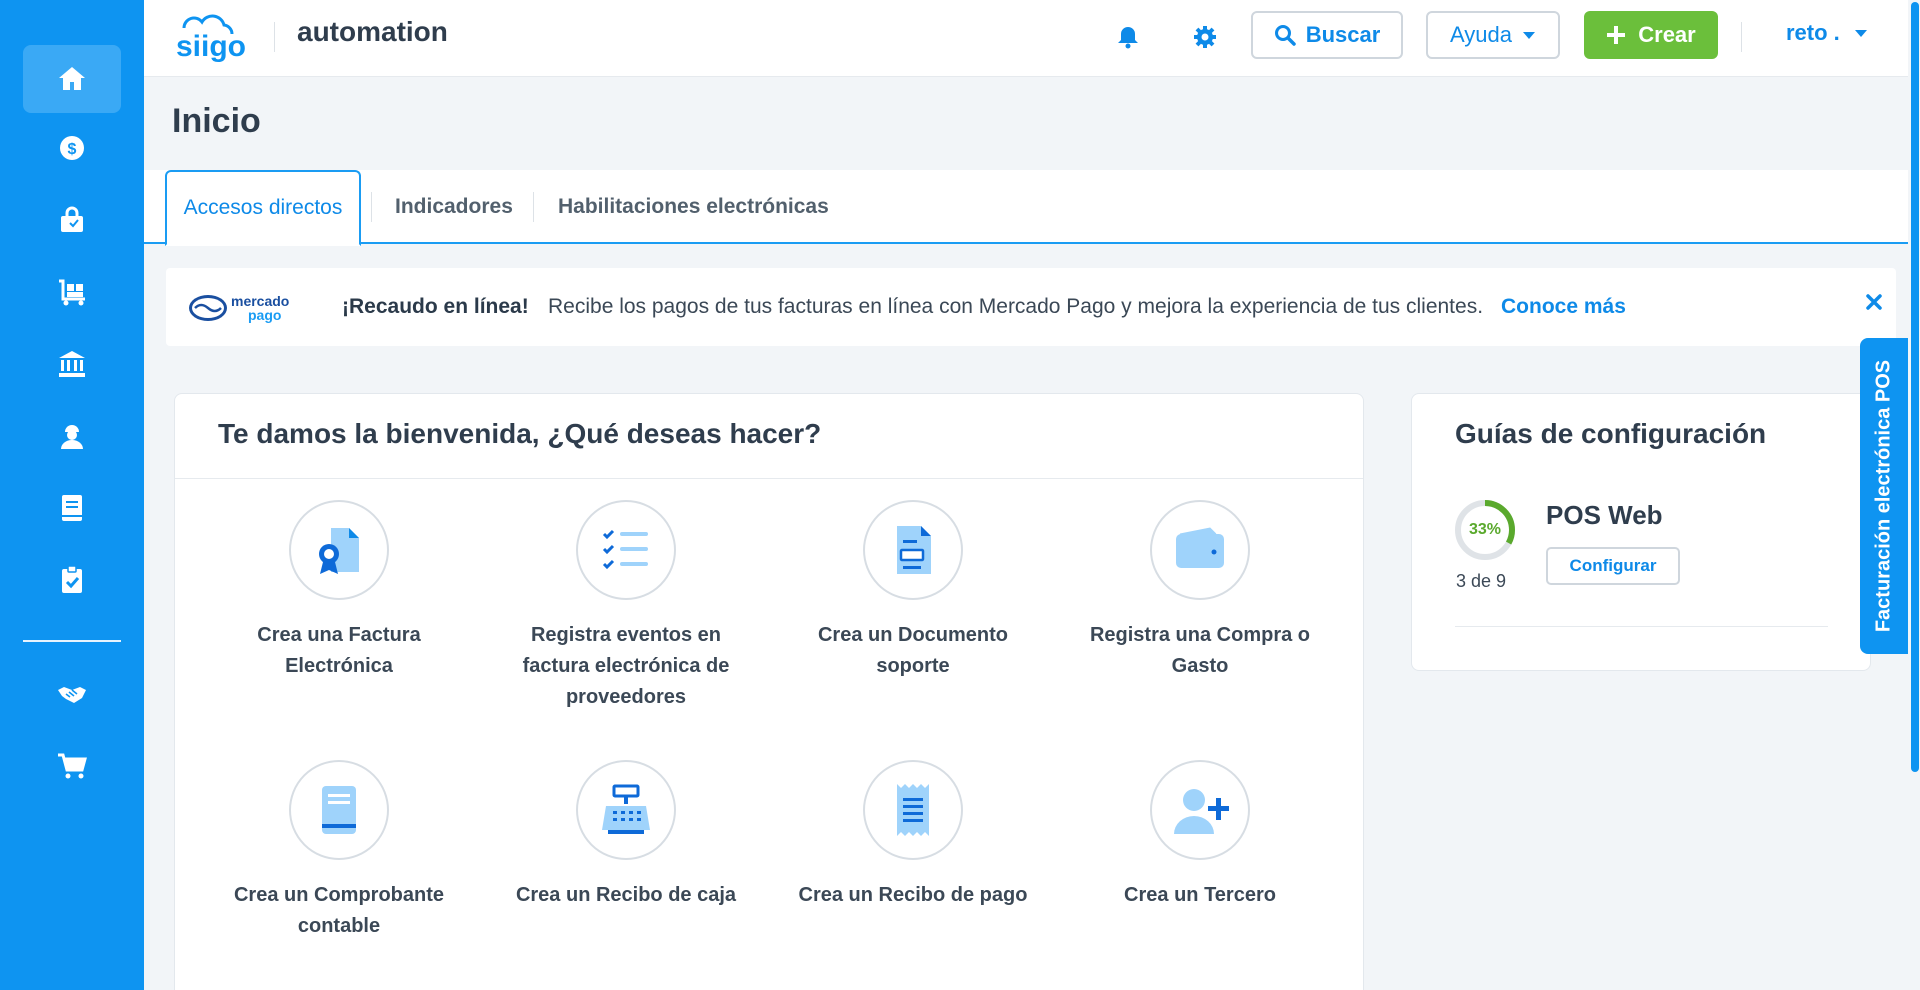  I want to click on action-create-invoice: Crea una Factura Electrónica, so click(339, 591).